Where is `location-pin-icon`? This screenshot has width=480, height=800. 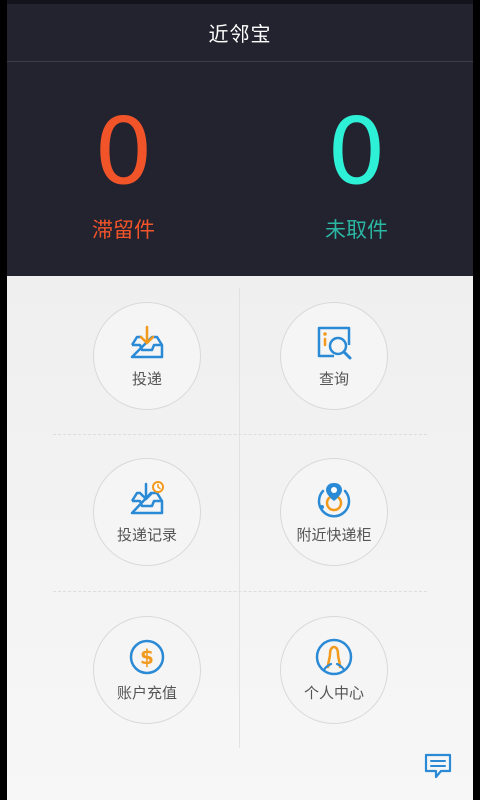
location-pin-icon is located at coordinates (334, 500).